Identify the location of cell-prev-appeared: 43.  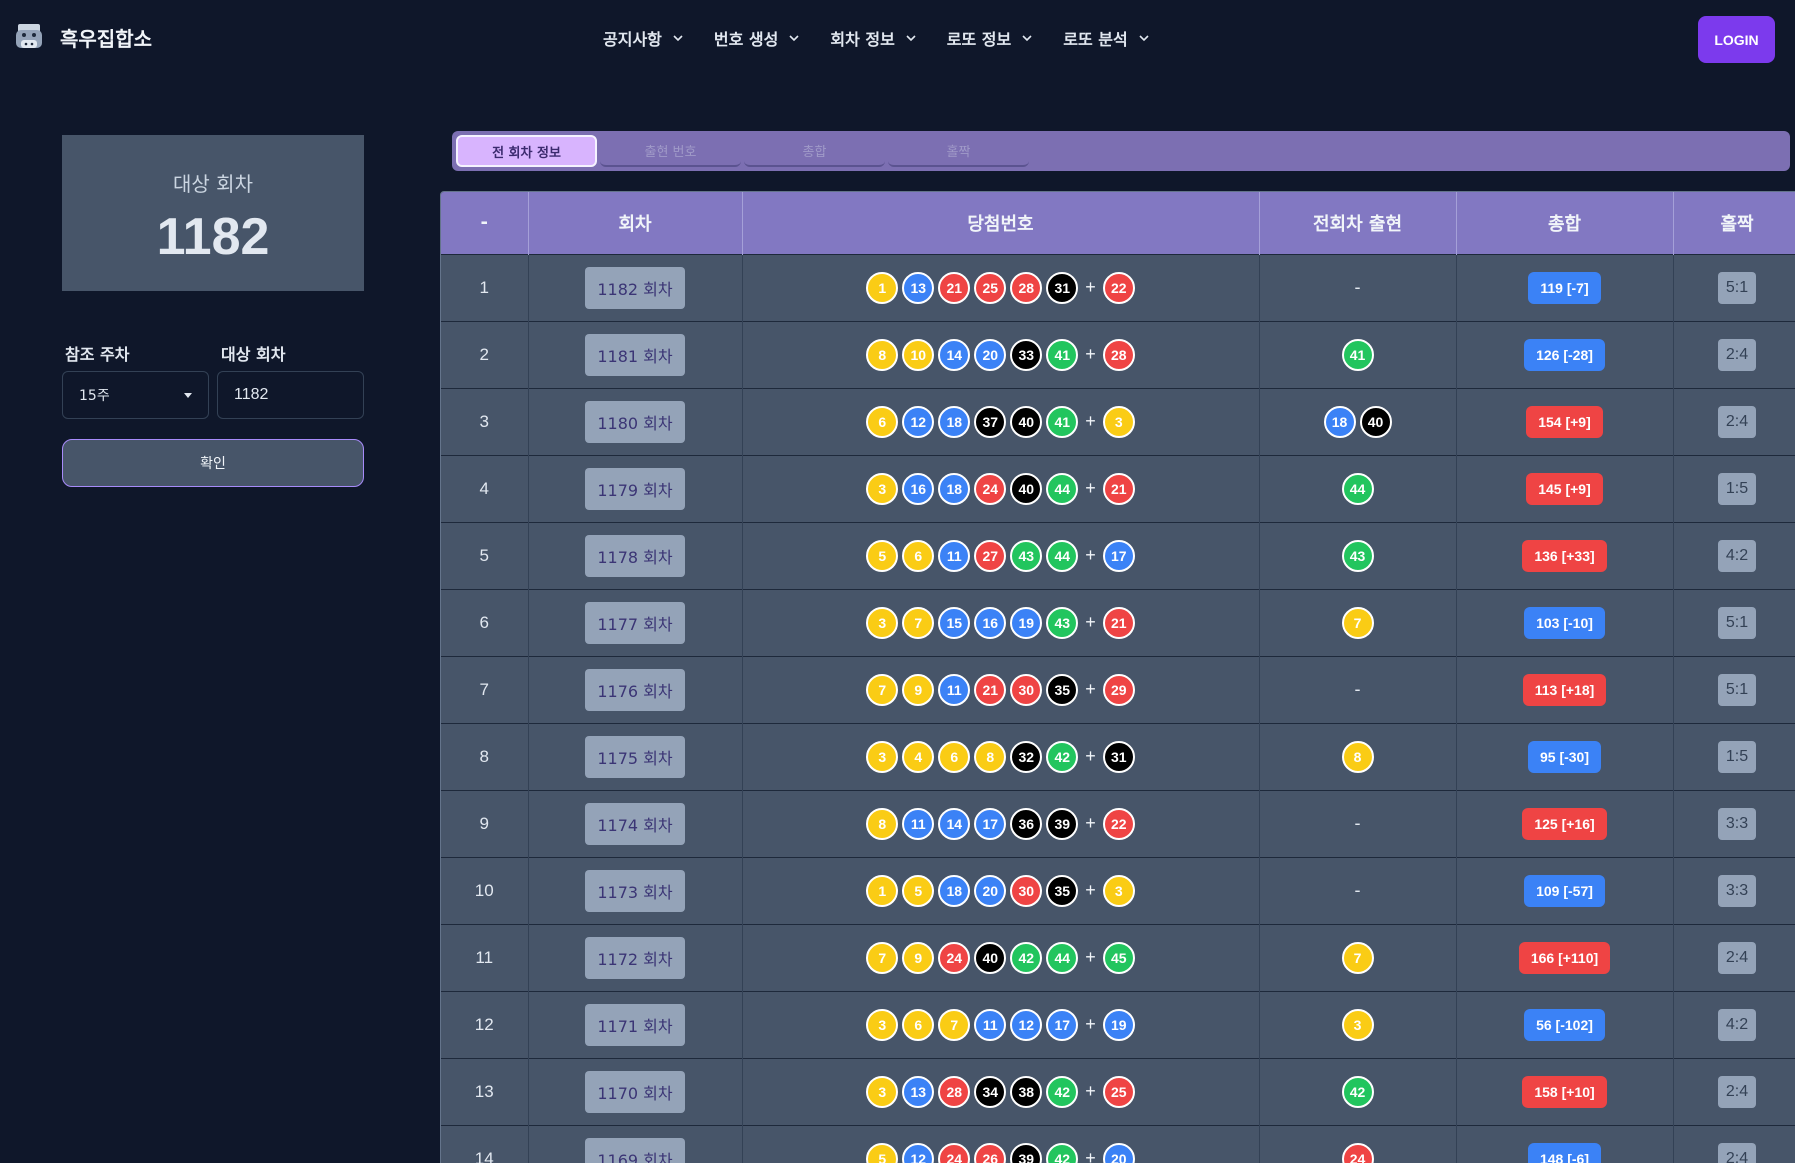
(1358, 555).